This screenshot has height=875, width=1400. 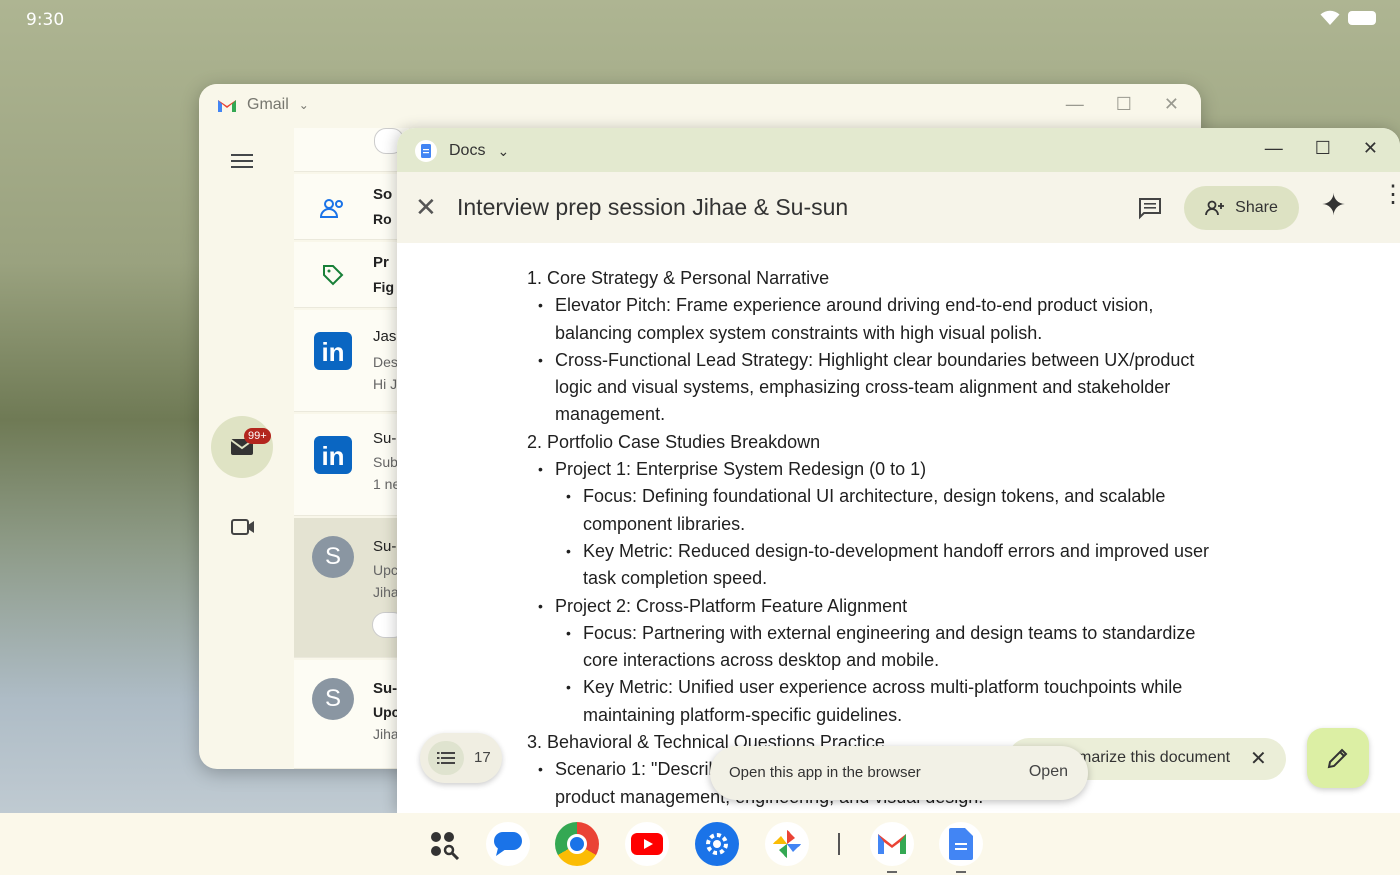 What do you see at coordinates (351, 150) in the screenshot?
I see `list-item` at bounding box center [351, 150].